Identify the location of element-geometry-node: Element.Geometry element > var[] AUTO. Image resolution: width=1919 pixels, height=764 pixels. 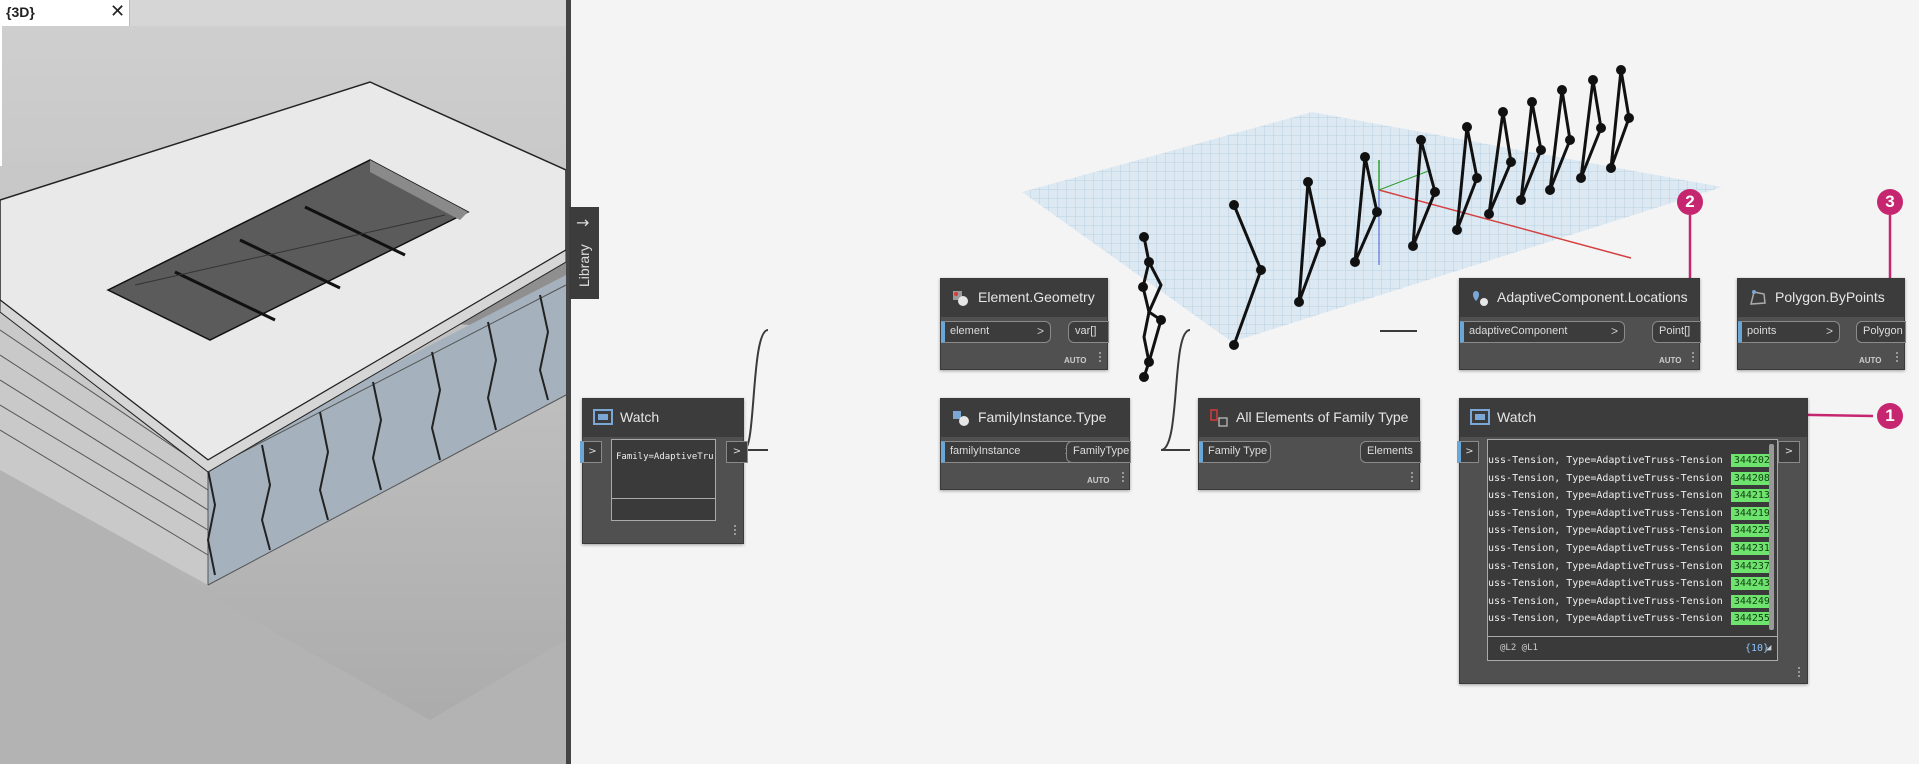
(1024, 324).